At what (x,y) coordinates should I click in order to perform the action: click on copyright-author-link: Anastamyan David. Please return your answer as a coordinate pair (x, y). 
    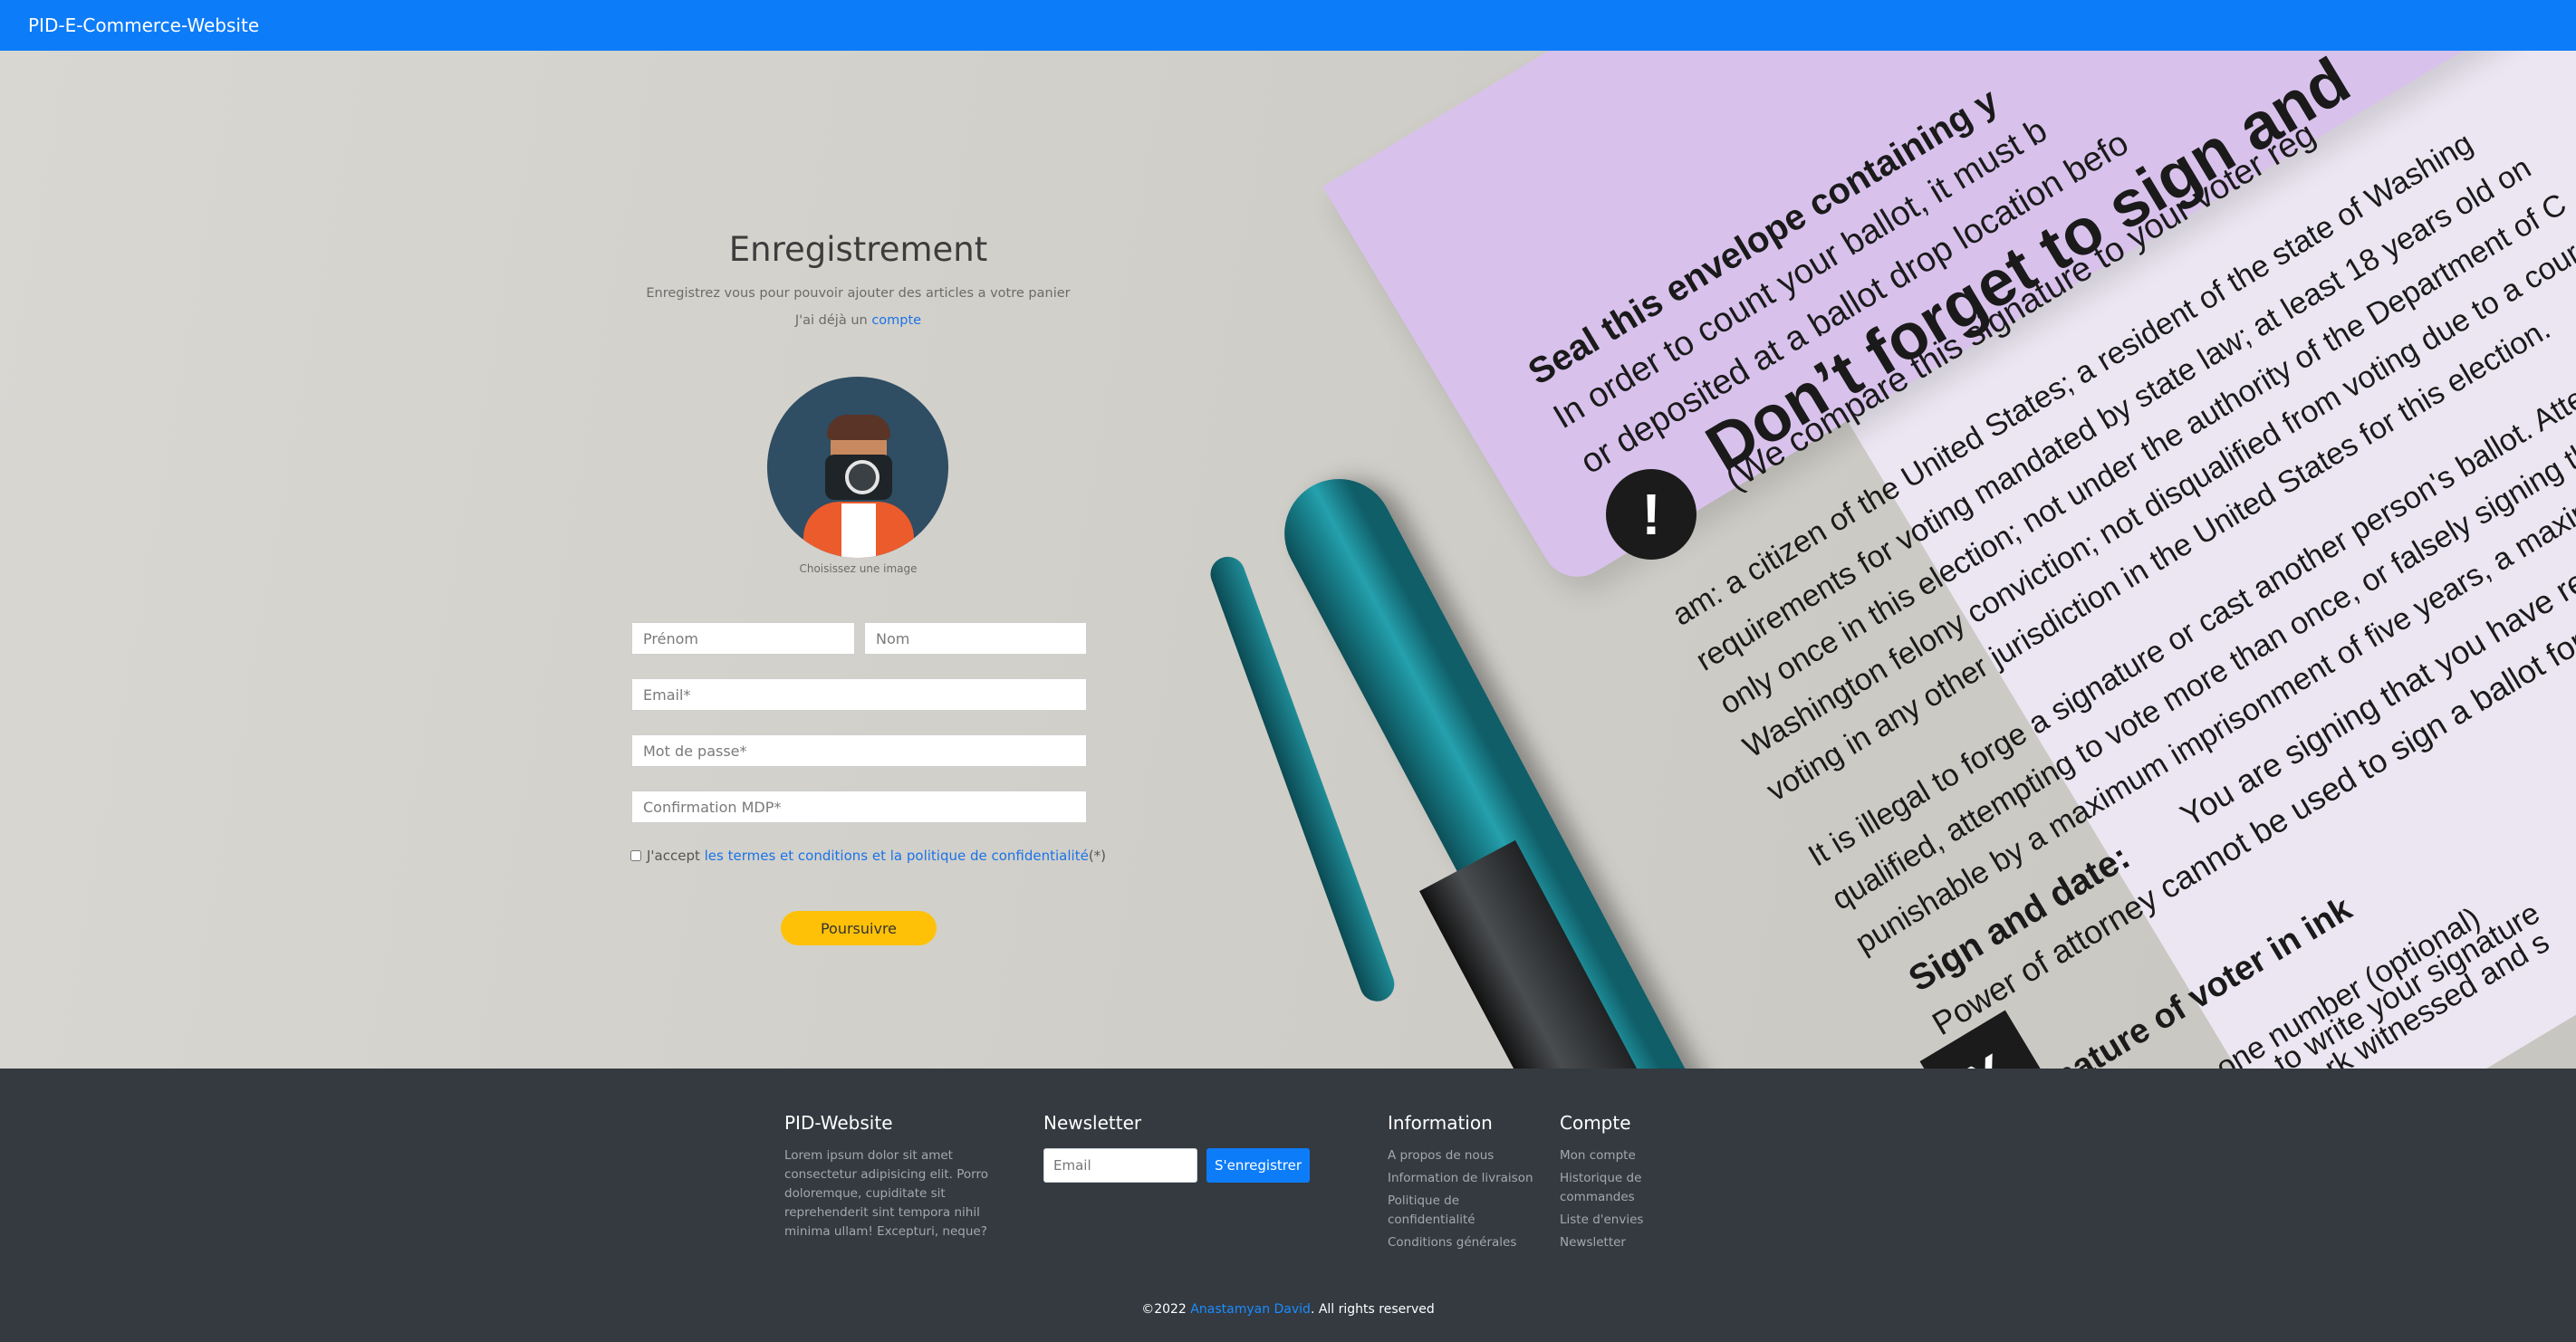
    Looking at the image, I should click on (1250, 1309).